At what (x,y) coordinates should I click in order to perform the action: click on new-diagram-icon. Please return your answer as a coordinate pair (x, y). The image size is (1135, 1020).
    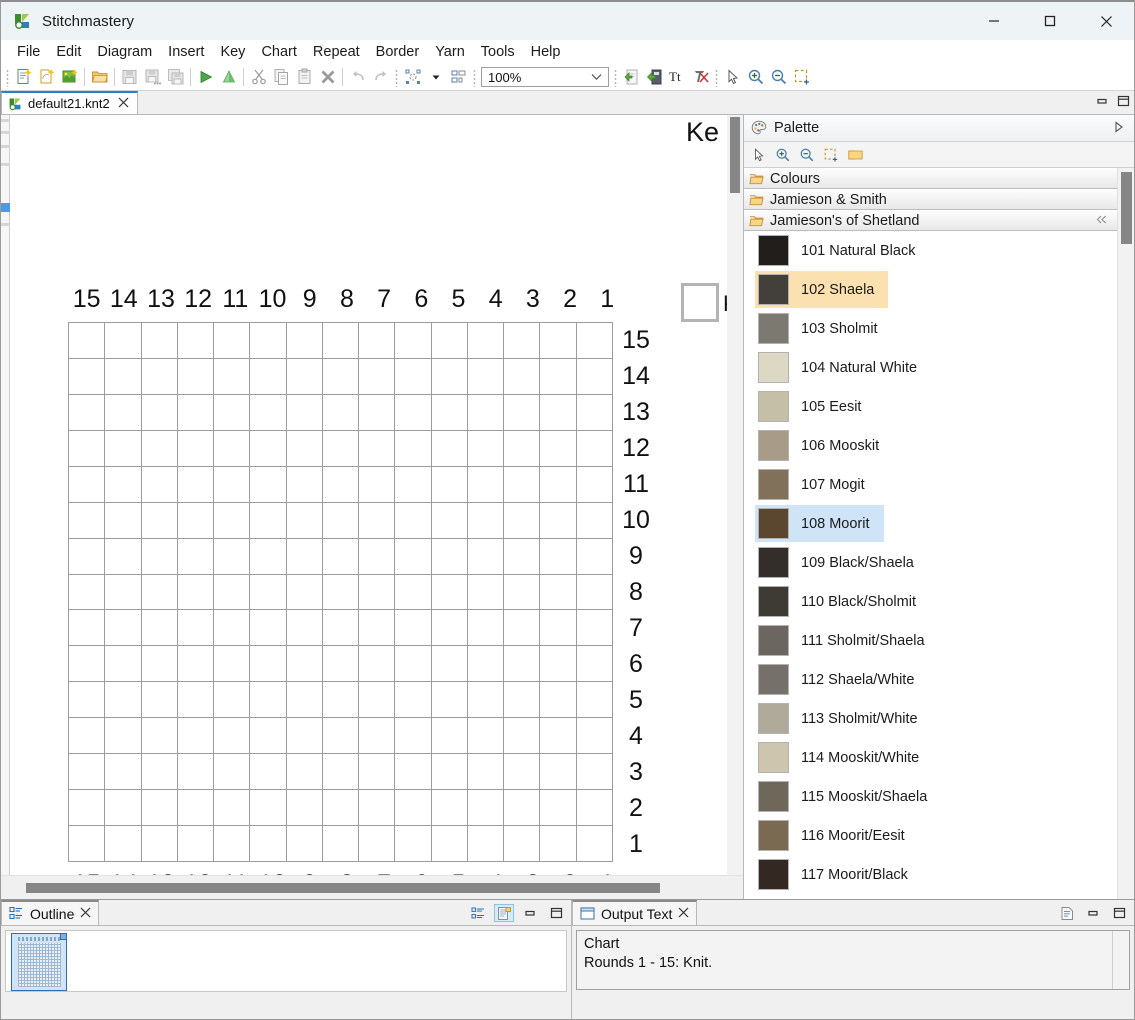
    Looking at the image, I should click on (46, 77).